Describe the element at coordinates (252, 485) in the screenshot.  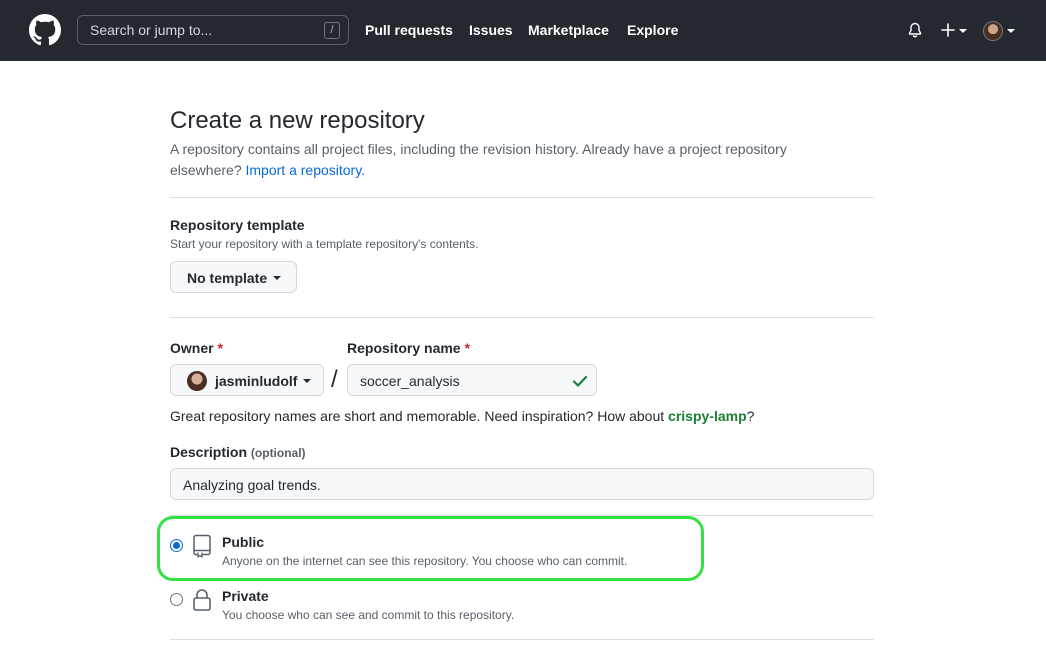
I see `description-value: Analyzing goal trends.` at that location.